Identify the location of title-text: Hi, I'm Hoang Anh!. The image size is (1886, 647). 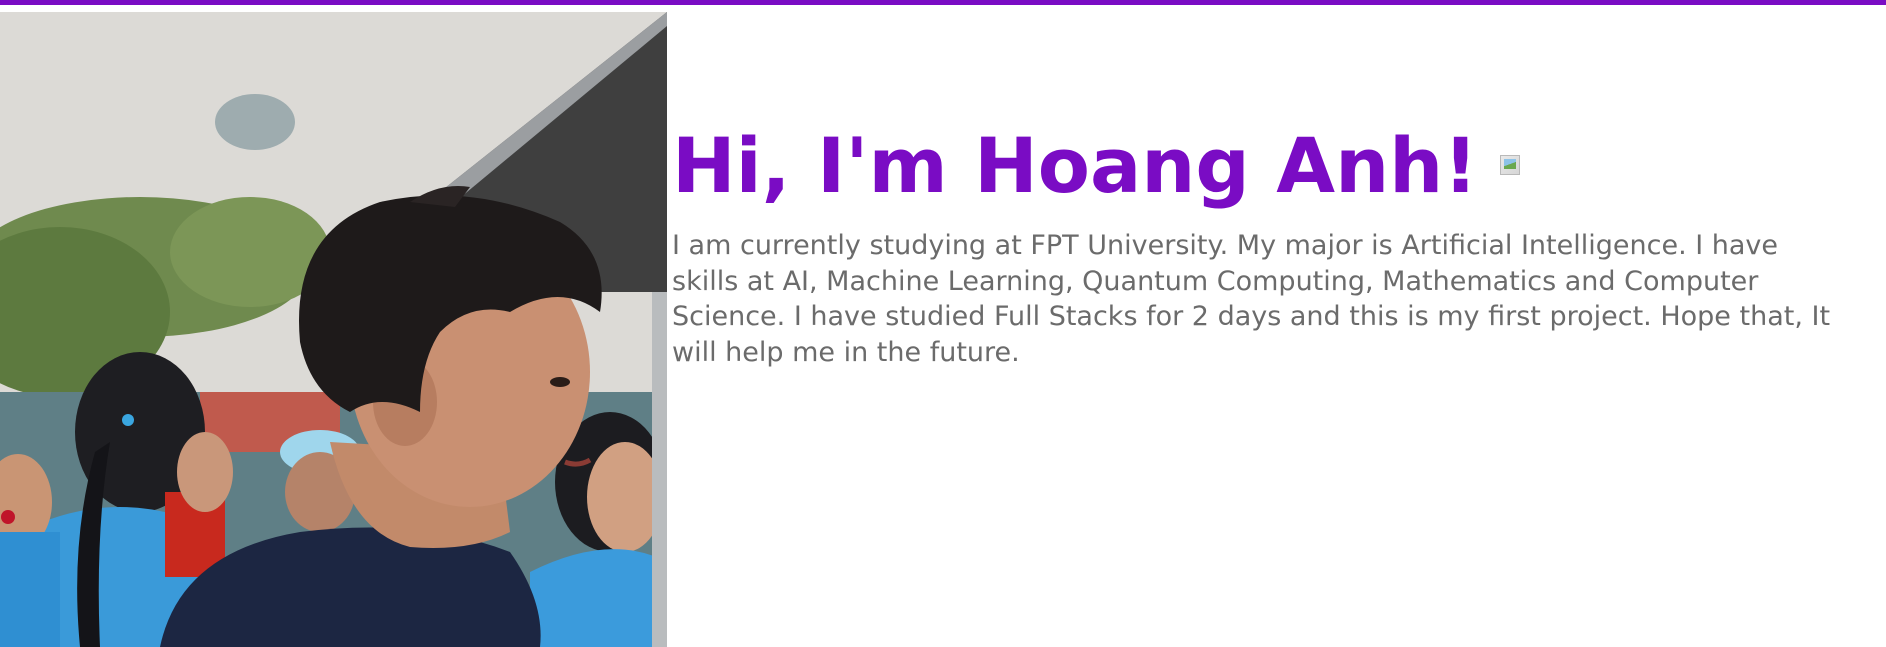
(1075, 165).